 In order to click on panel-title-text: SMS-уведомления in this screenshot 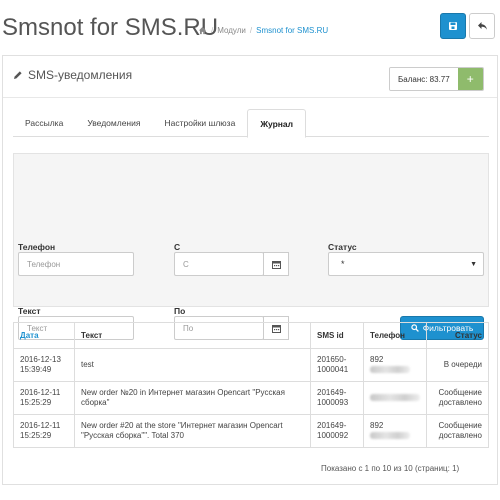, I will do `click(80, 75)`.